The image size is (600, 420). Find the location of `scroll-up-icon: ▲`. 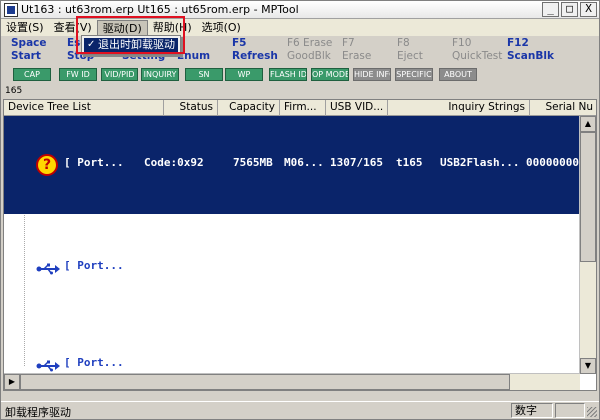

scroll-up-icon: ▲ is located at coordinates (588, 124).